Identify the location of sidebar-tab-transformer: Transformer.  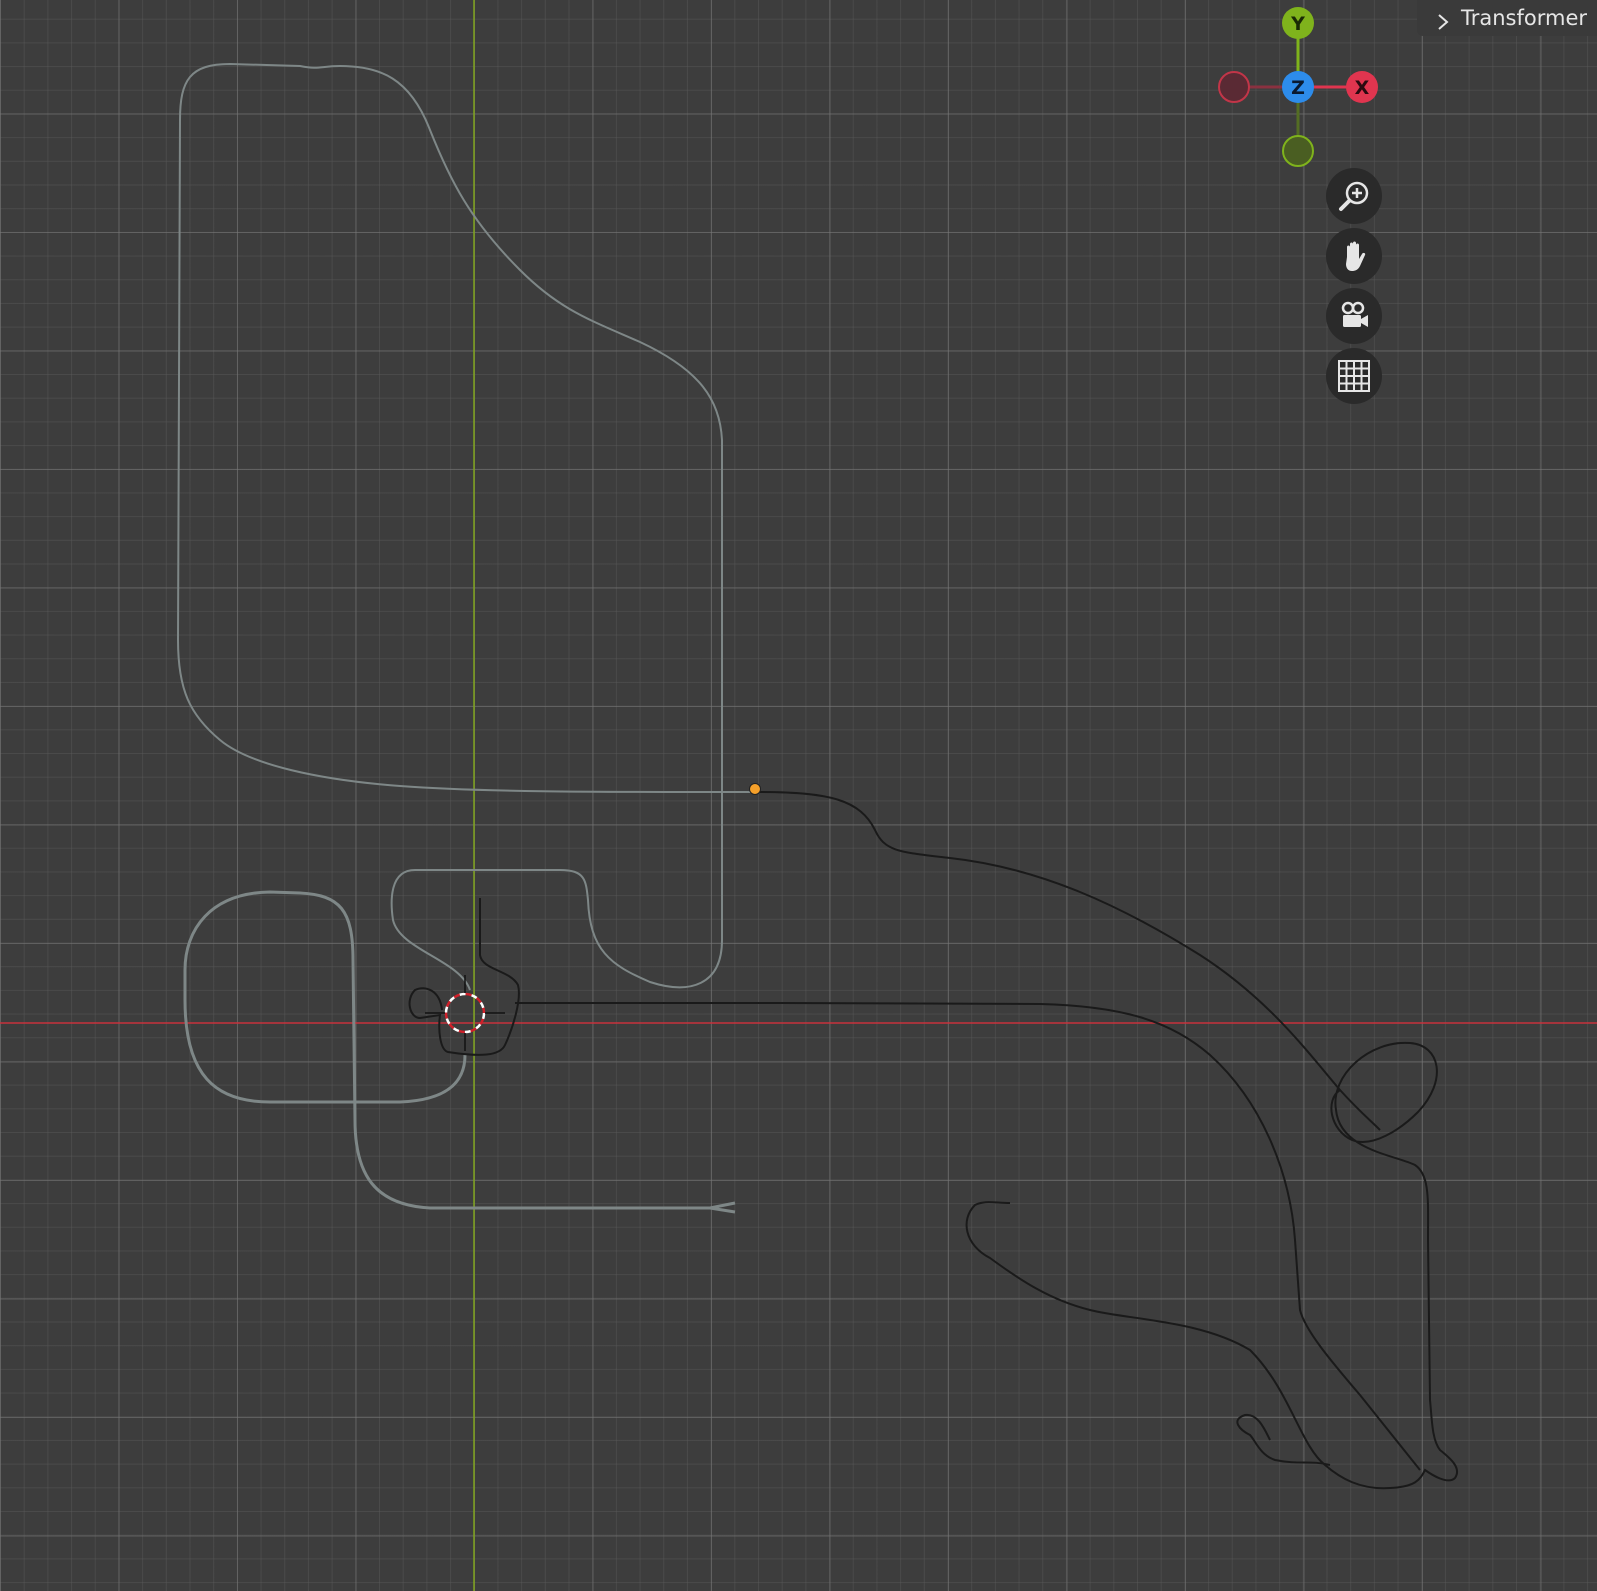
(1506, 18).